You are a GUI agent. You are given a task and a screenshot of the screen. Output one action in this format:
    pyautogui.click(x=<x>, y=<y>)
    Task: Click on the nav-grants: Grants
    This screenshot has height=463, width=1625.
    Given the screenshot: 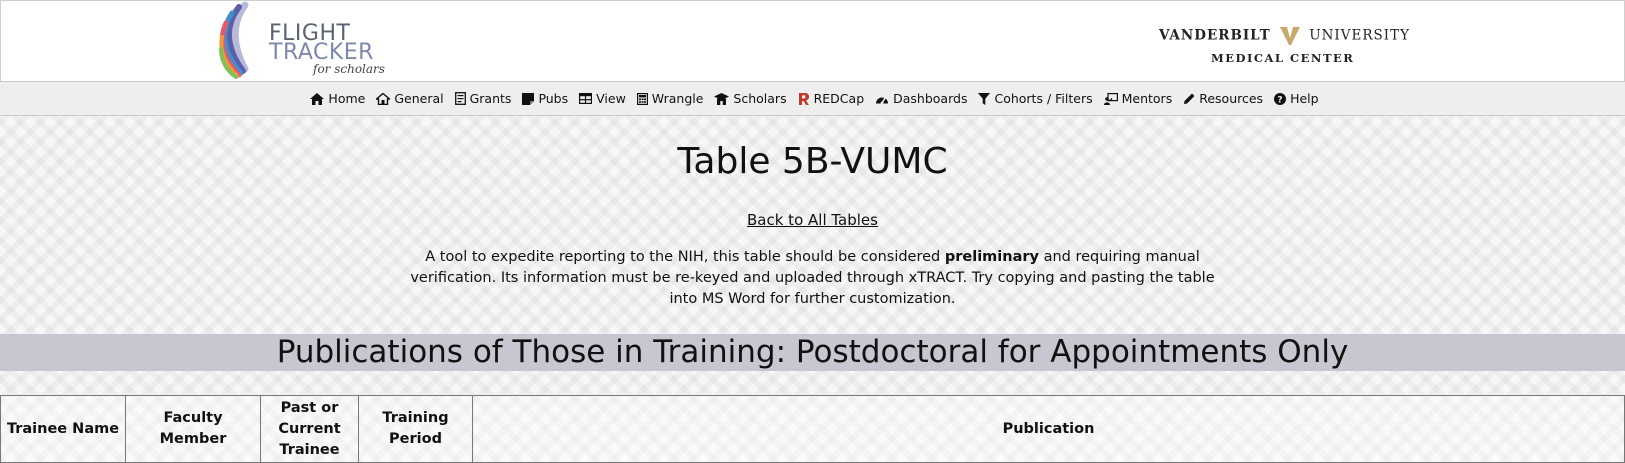 What is the action you would take?
    pyautogui.click(x=483, y=98)
    